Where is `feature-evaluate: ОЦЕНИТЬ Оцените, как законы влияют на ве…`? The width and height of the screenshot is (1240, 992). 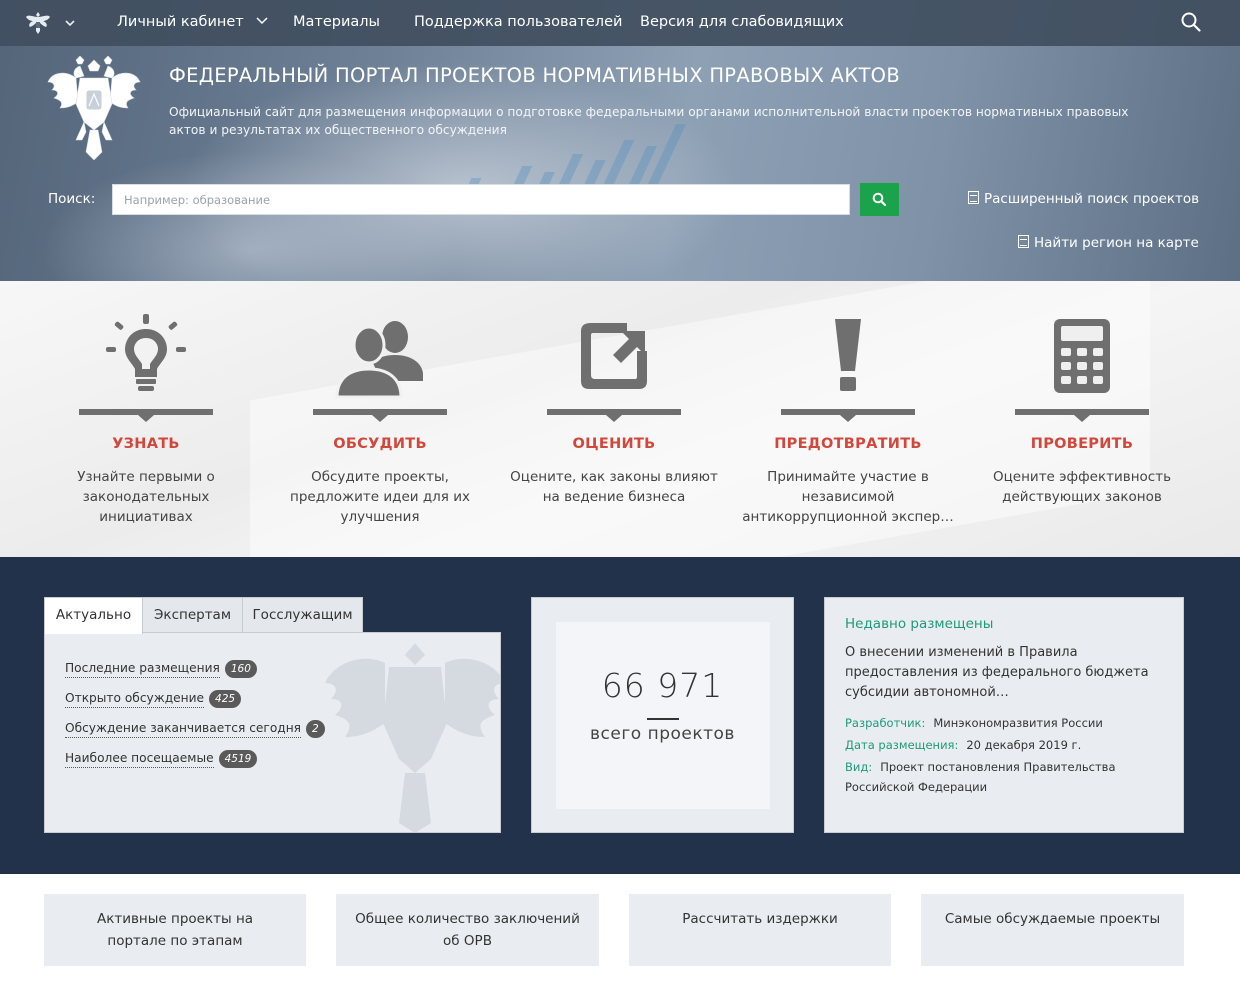
feature-evaluate: ОЦЕНИТЬ Оцените, как законы влияют на ве… is located at coordinates (614, 419).